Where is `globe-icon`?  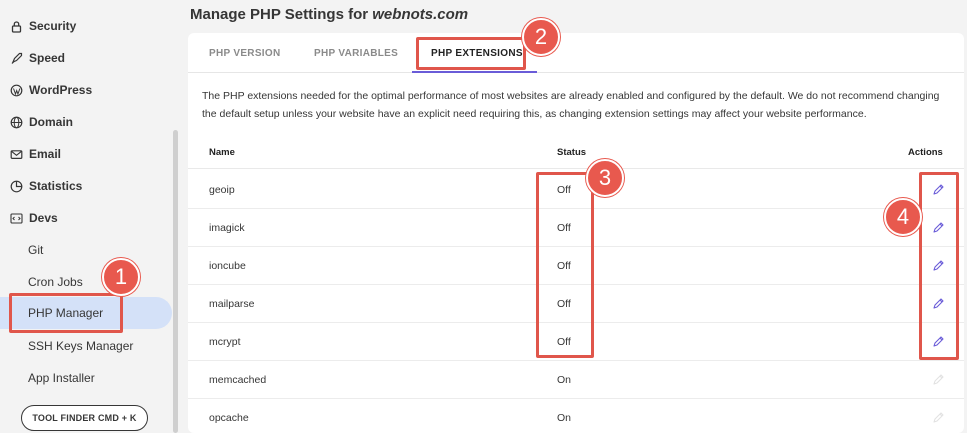 globe-icon is located at coordinates (16, 122).